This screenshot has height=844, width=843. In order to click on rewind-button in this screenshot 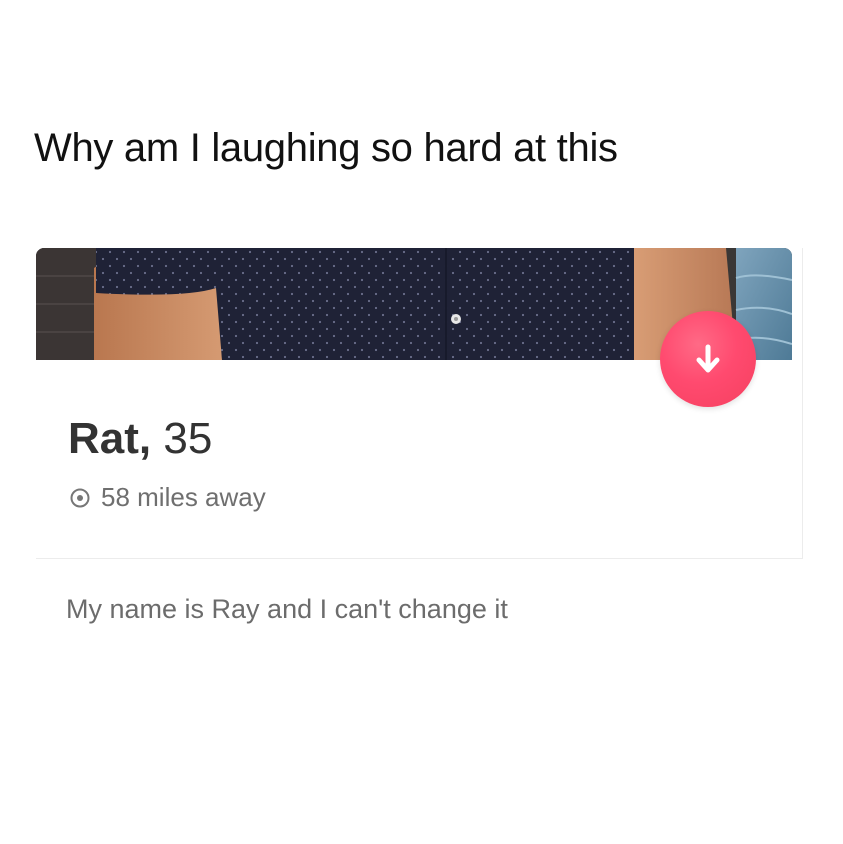, I will do `click(708, 359)`.